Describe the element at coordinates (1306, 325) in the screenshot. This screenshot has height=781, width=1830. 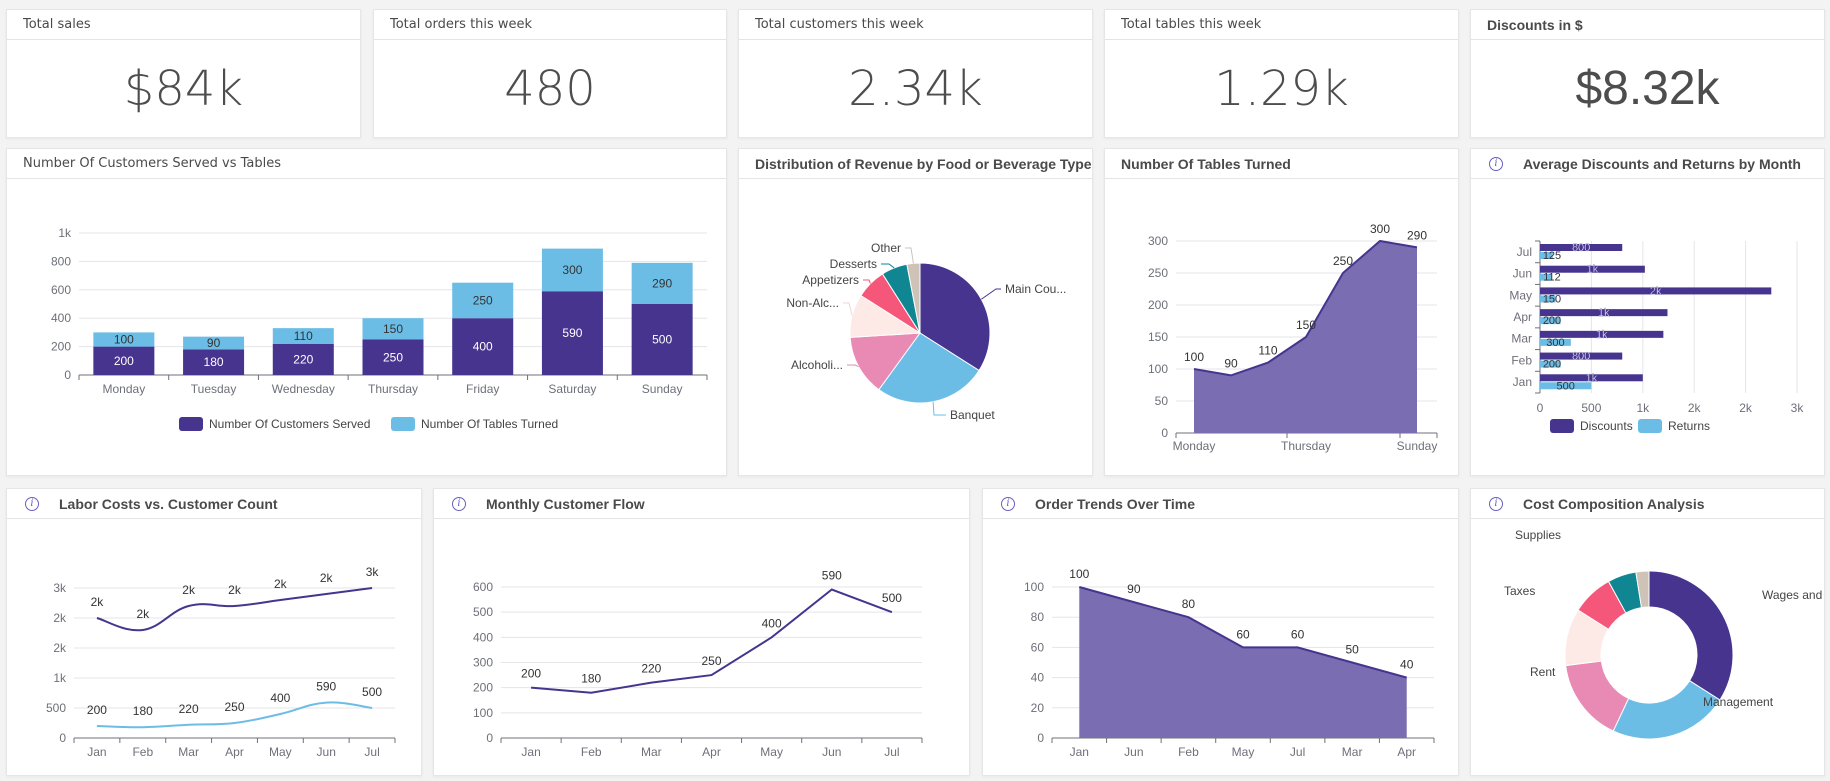
I see `data-label: 150` at that location.